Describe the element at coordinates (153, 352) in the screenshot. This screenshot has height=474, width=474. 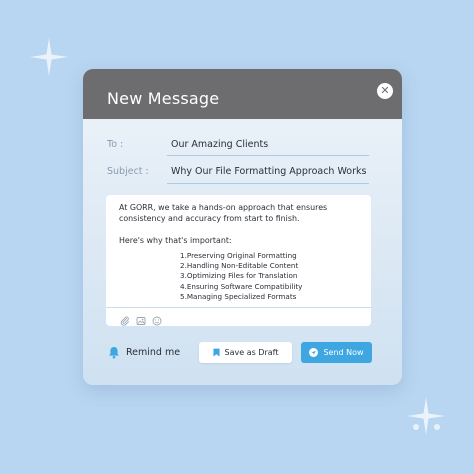
I see `remind-me-label: Remind me` at that location.